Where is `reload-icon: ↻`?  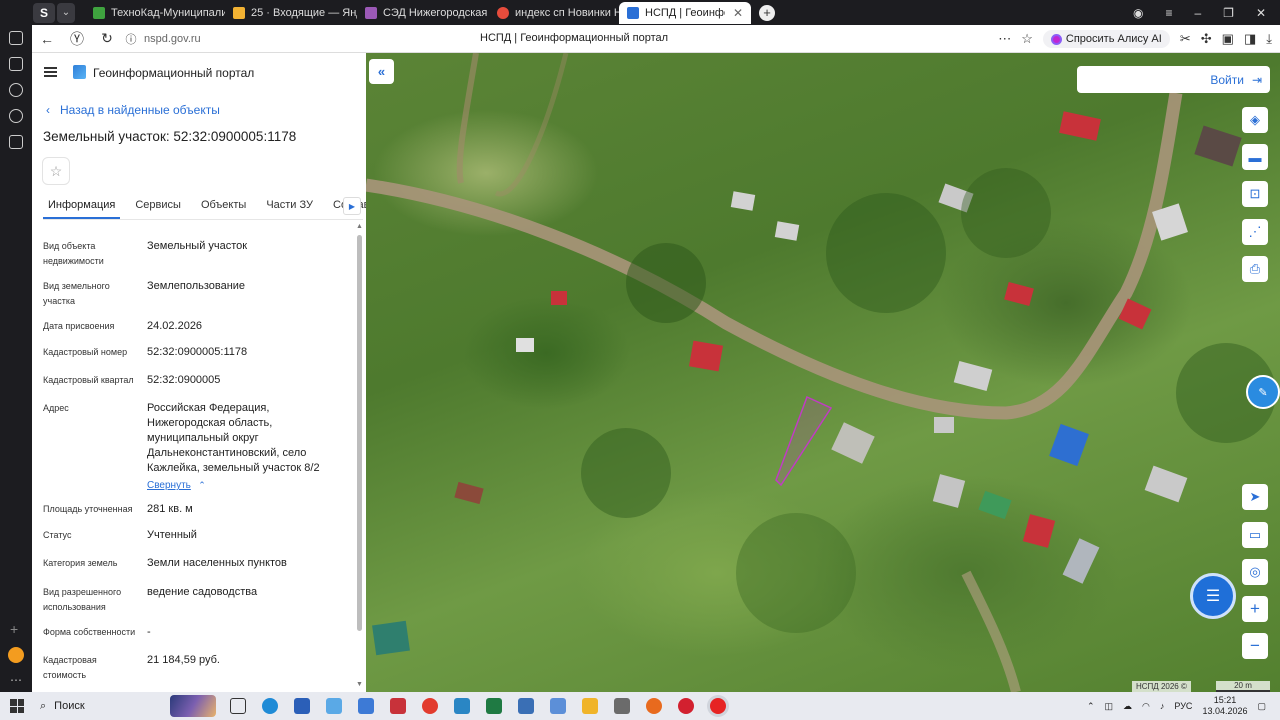
reload-icon: ↻ is located at coordinates (107, 38).